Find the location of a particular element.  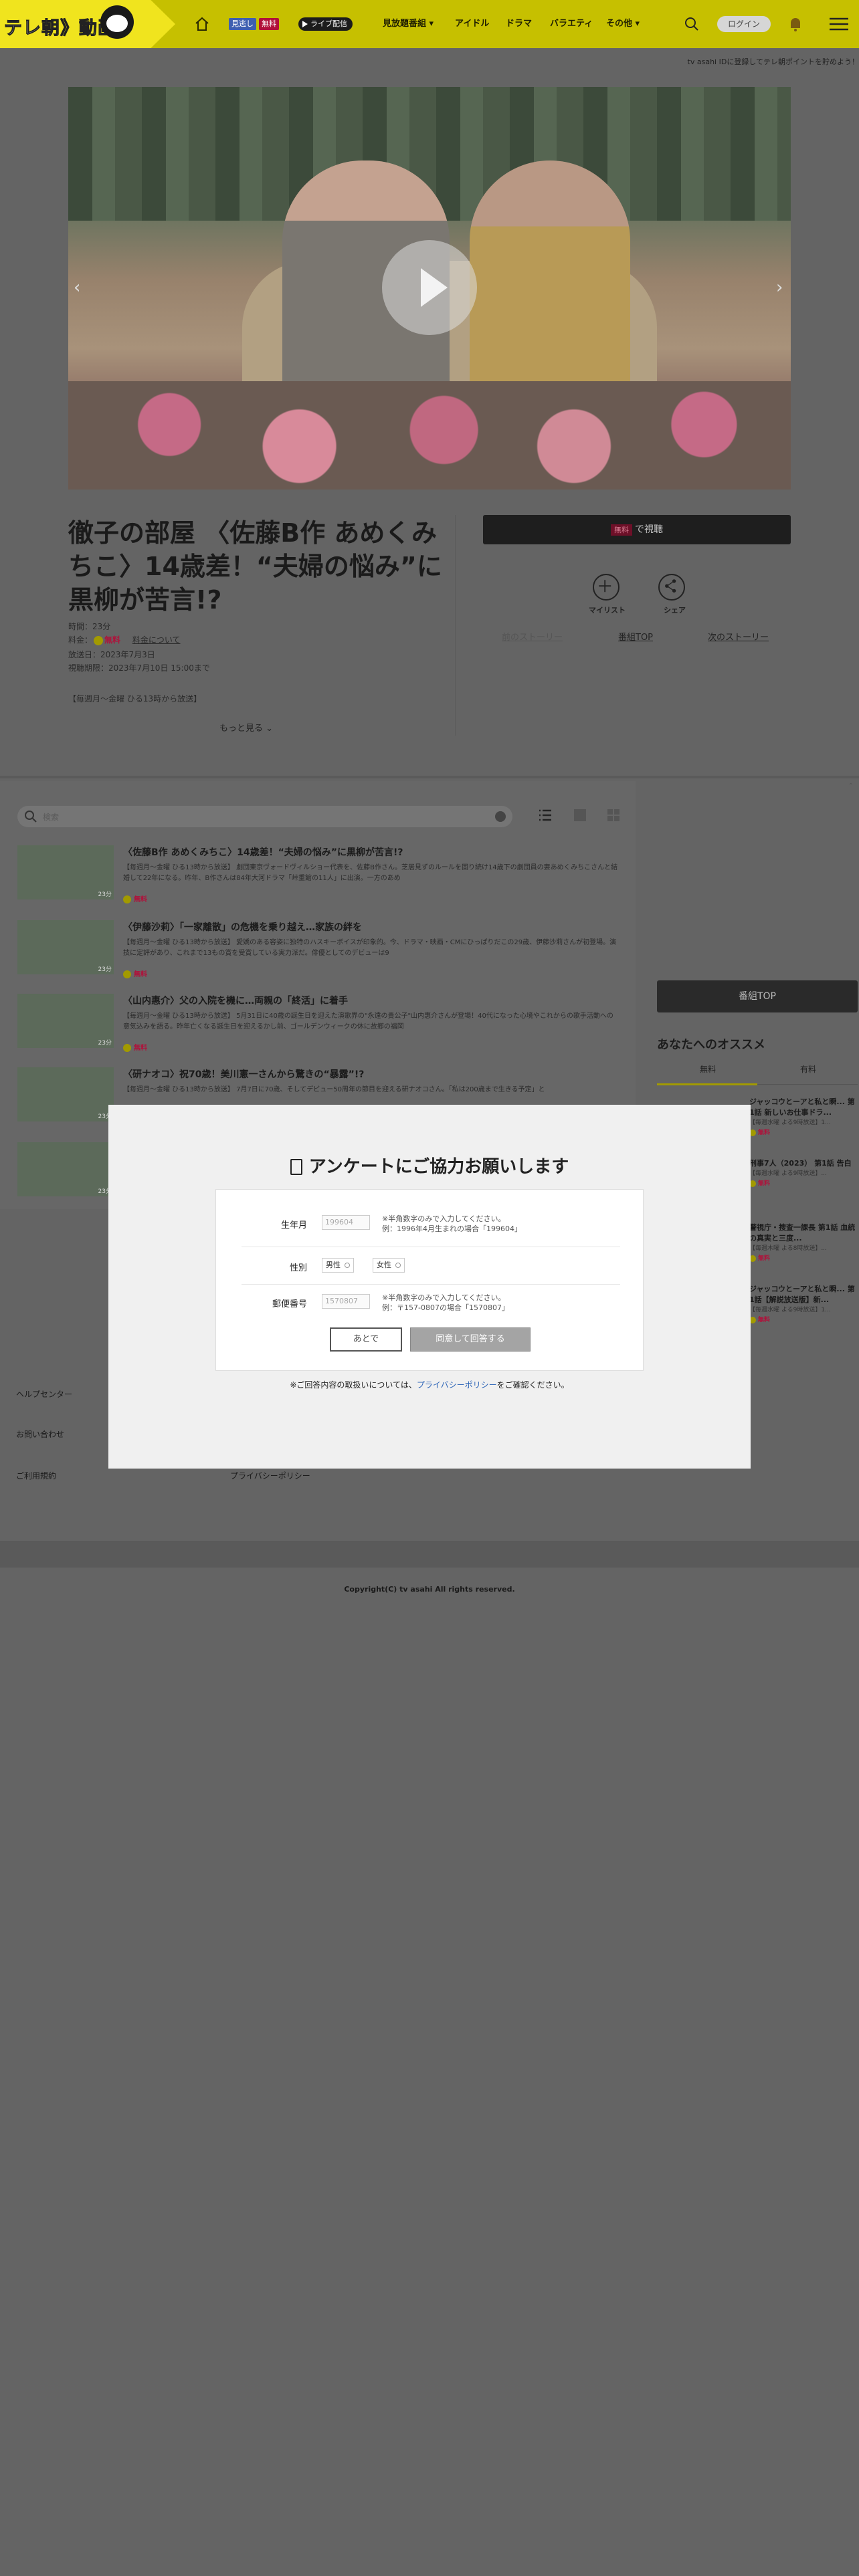

recommend-item: 刑事7人（2023） 第1話 告白 【毎週水曜 よる9時放送】... 無料 is located at coordinates (804, 1172).